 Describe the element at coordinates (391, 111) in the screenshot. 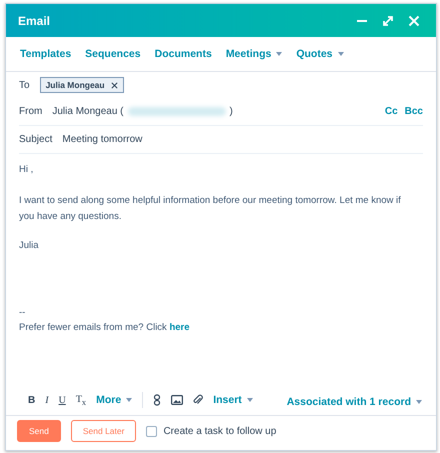

I see `cc-link: Cc` at that location.